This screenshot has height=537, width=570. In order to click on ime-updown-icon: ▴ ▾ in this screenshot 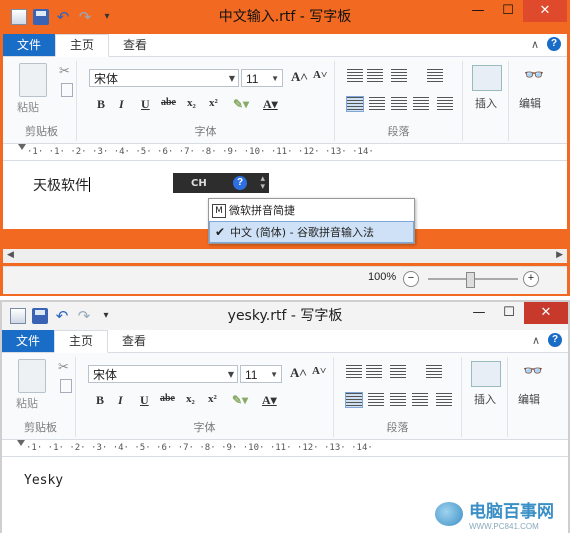, I will do `click(262, 183)`.